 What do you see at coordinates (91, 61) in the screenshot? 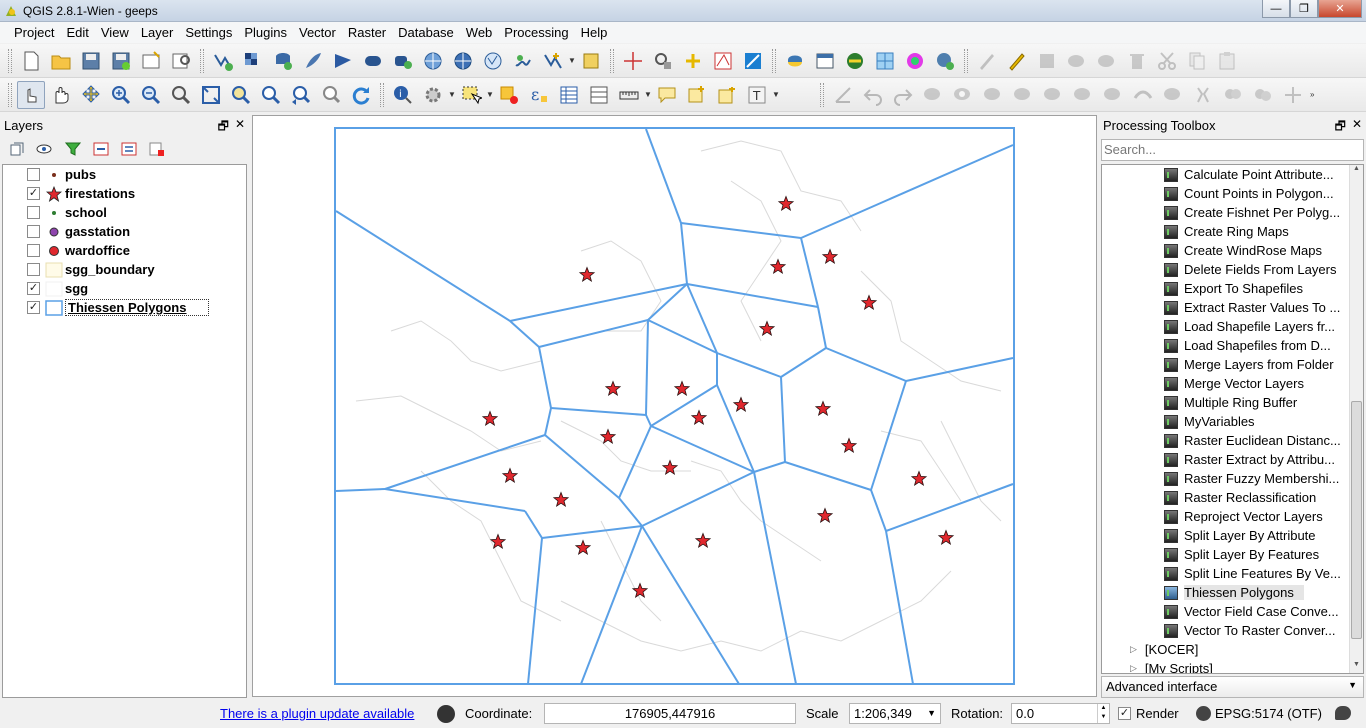
I see `save-project-button` at bounding box center [91, 61].